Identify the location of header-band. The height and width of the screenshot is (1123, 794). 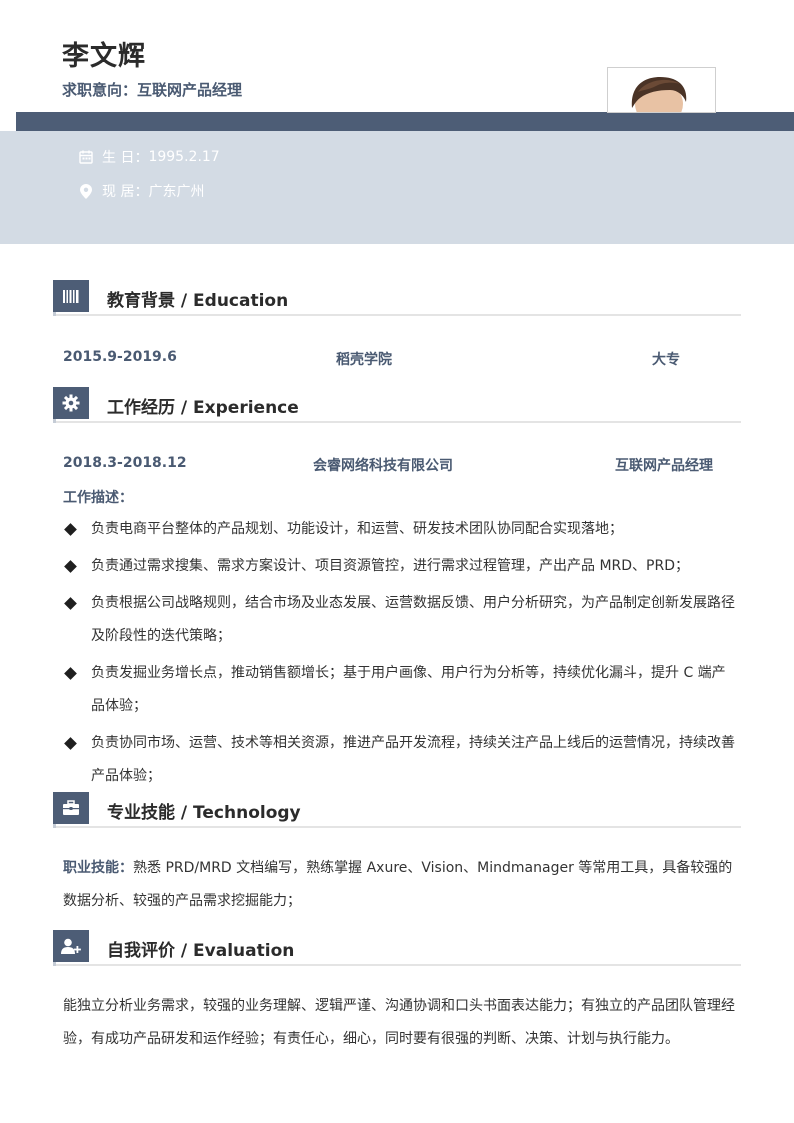
(405, 121).